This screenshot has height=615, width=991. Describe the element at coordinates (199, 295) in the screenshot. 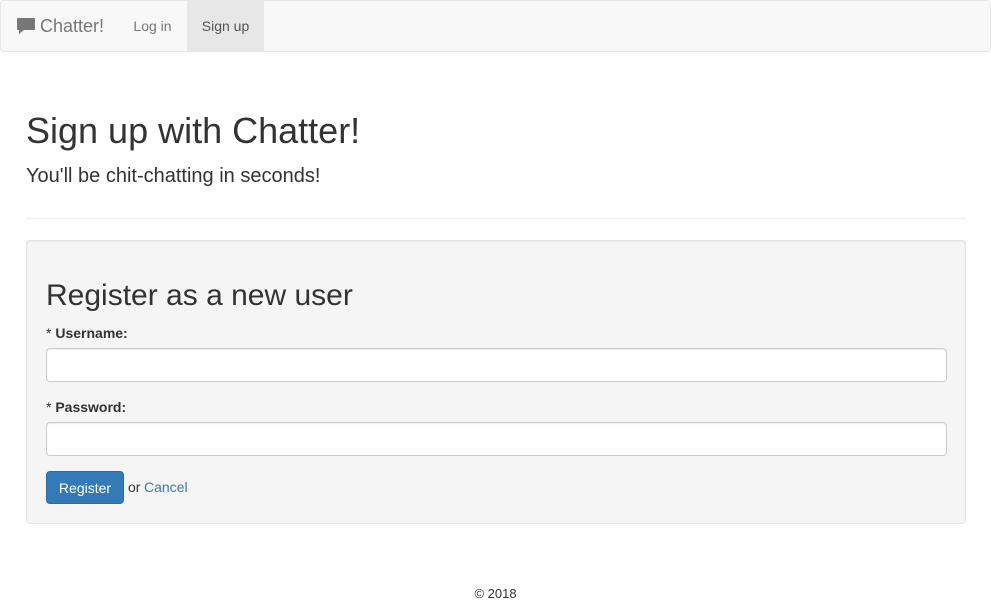

I see `form-title: Register as a new user` at that location.